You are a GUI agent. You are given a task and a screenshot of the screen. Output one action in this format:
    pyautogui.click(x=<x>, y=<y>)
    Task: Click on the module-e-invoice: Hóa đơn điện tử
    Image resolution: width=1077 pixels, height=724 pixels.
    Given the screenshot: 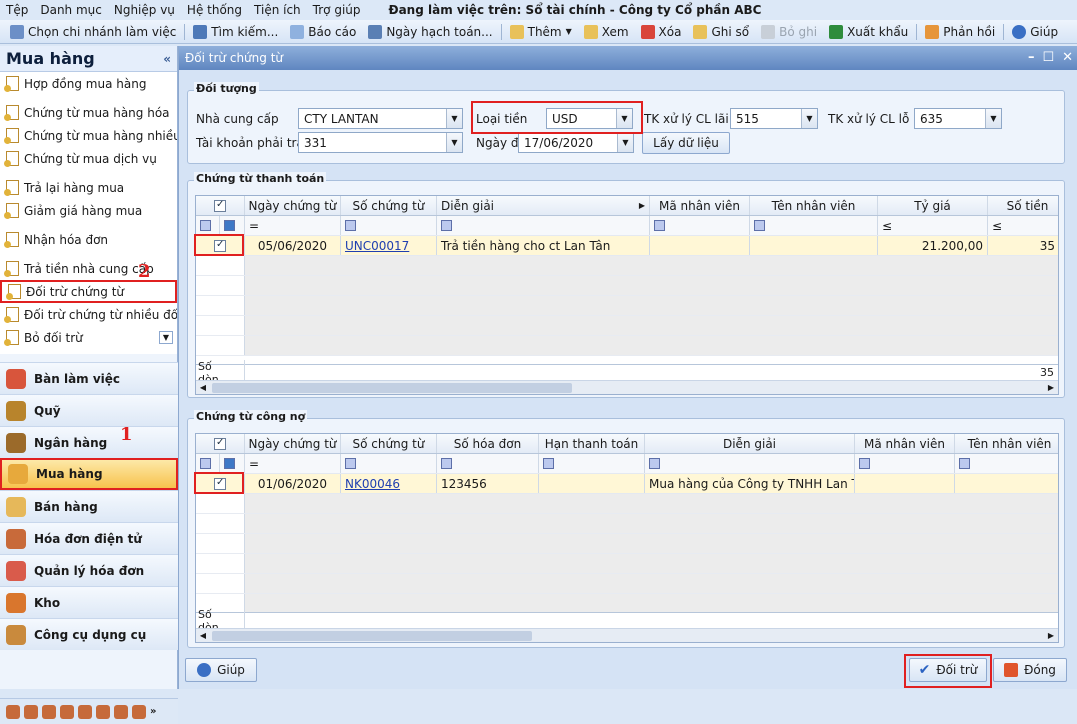 What is the action you would take?
    pyautogui.click(x=89, y=538)
    